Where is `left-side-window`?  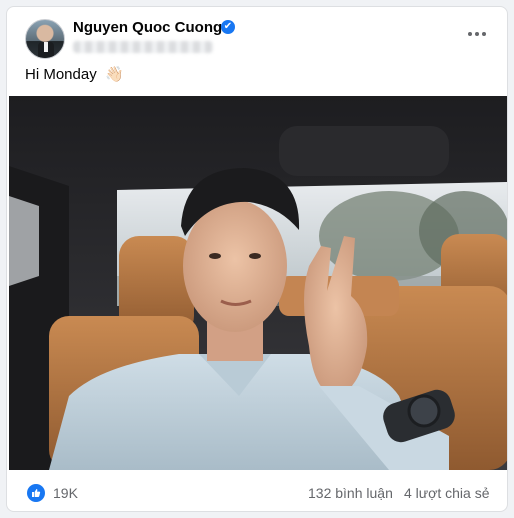
left-side-window is located at coordinates (24, 241).